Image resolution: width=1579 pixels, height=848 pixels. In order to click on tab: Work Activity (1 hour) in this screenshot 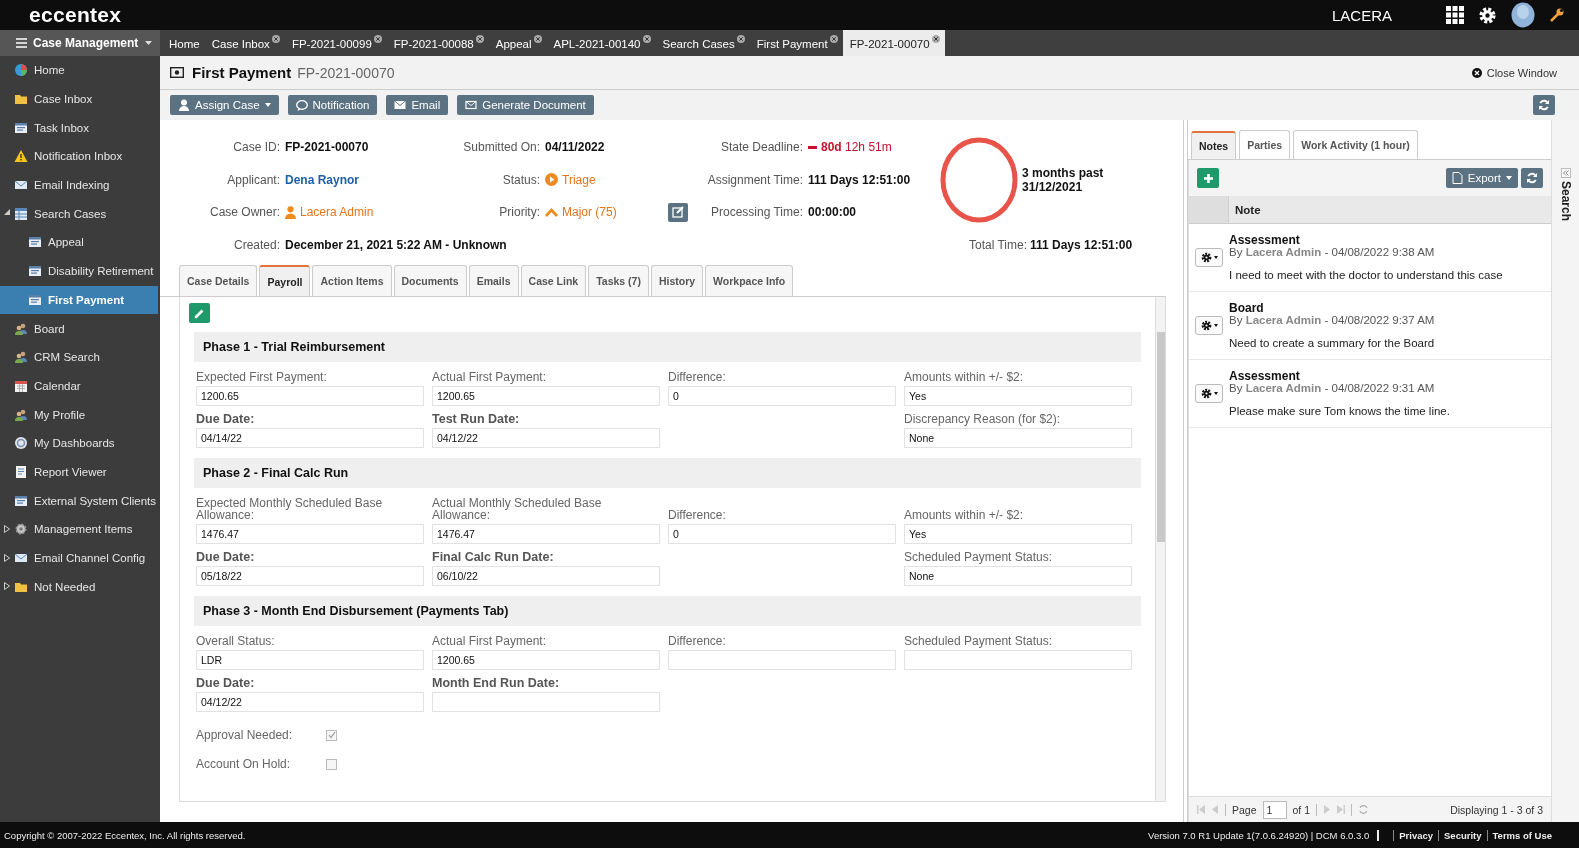, I will do `click(1355, 144)`.